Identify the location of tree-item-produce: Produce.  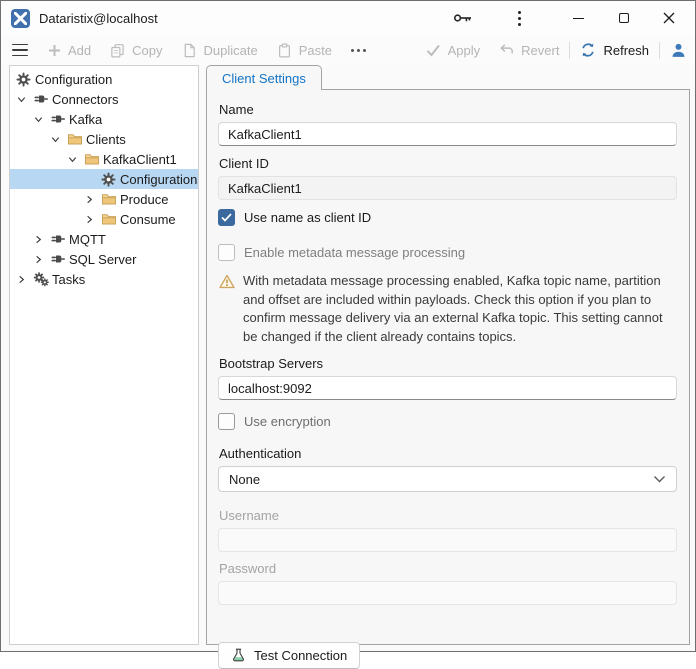
(104, 199).